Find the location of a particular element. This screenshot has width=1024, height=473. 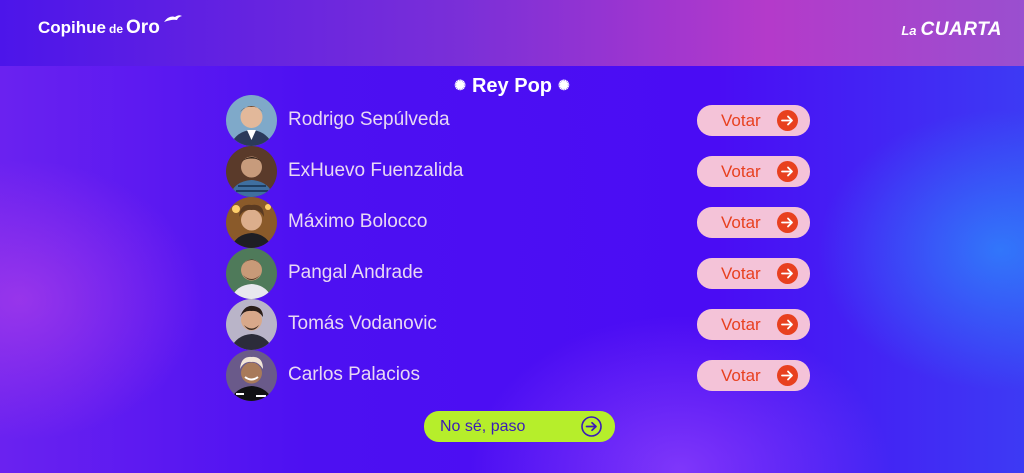

candidate-name: Carlos Palacios is located at coordinates (354, 374).